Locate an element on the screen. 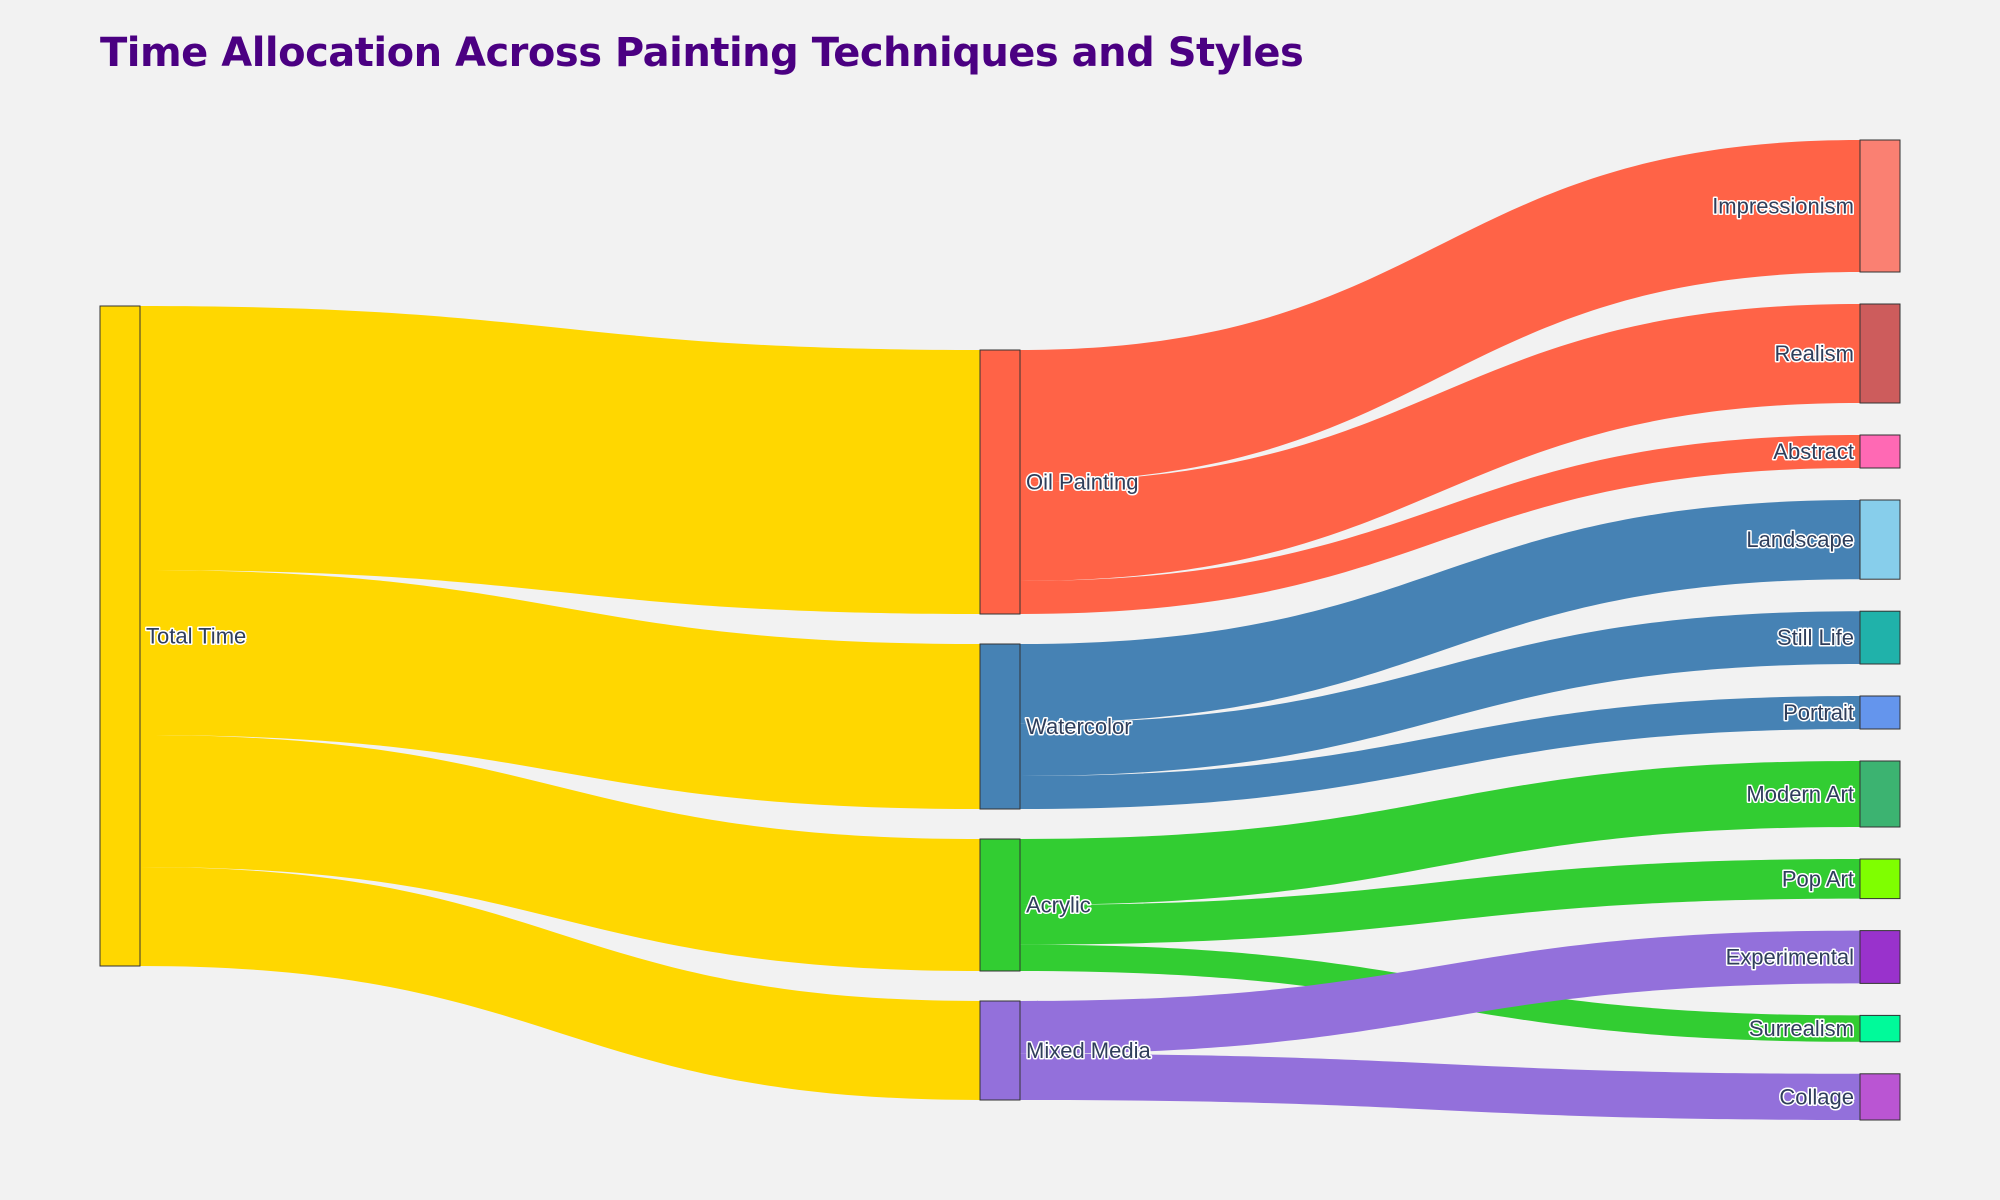 The width and height of the screenshot is (2000, 1200). node-oil-painting is located at coordinates (1000, 482).